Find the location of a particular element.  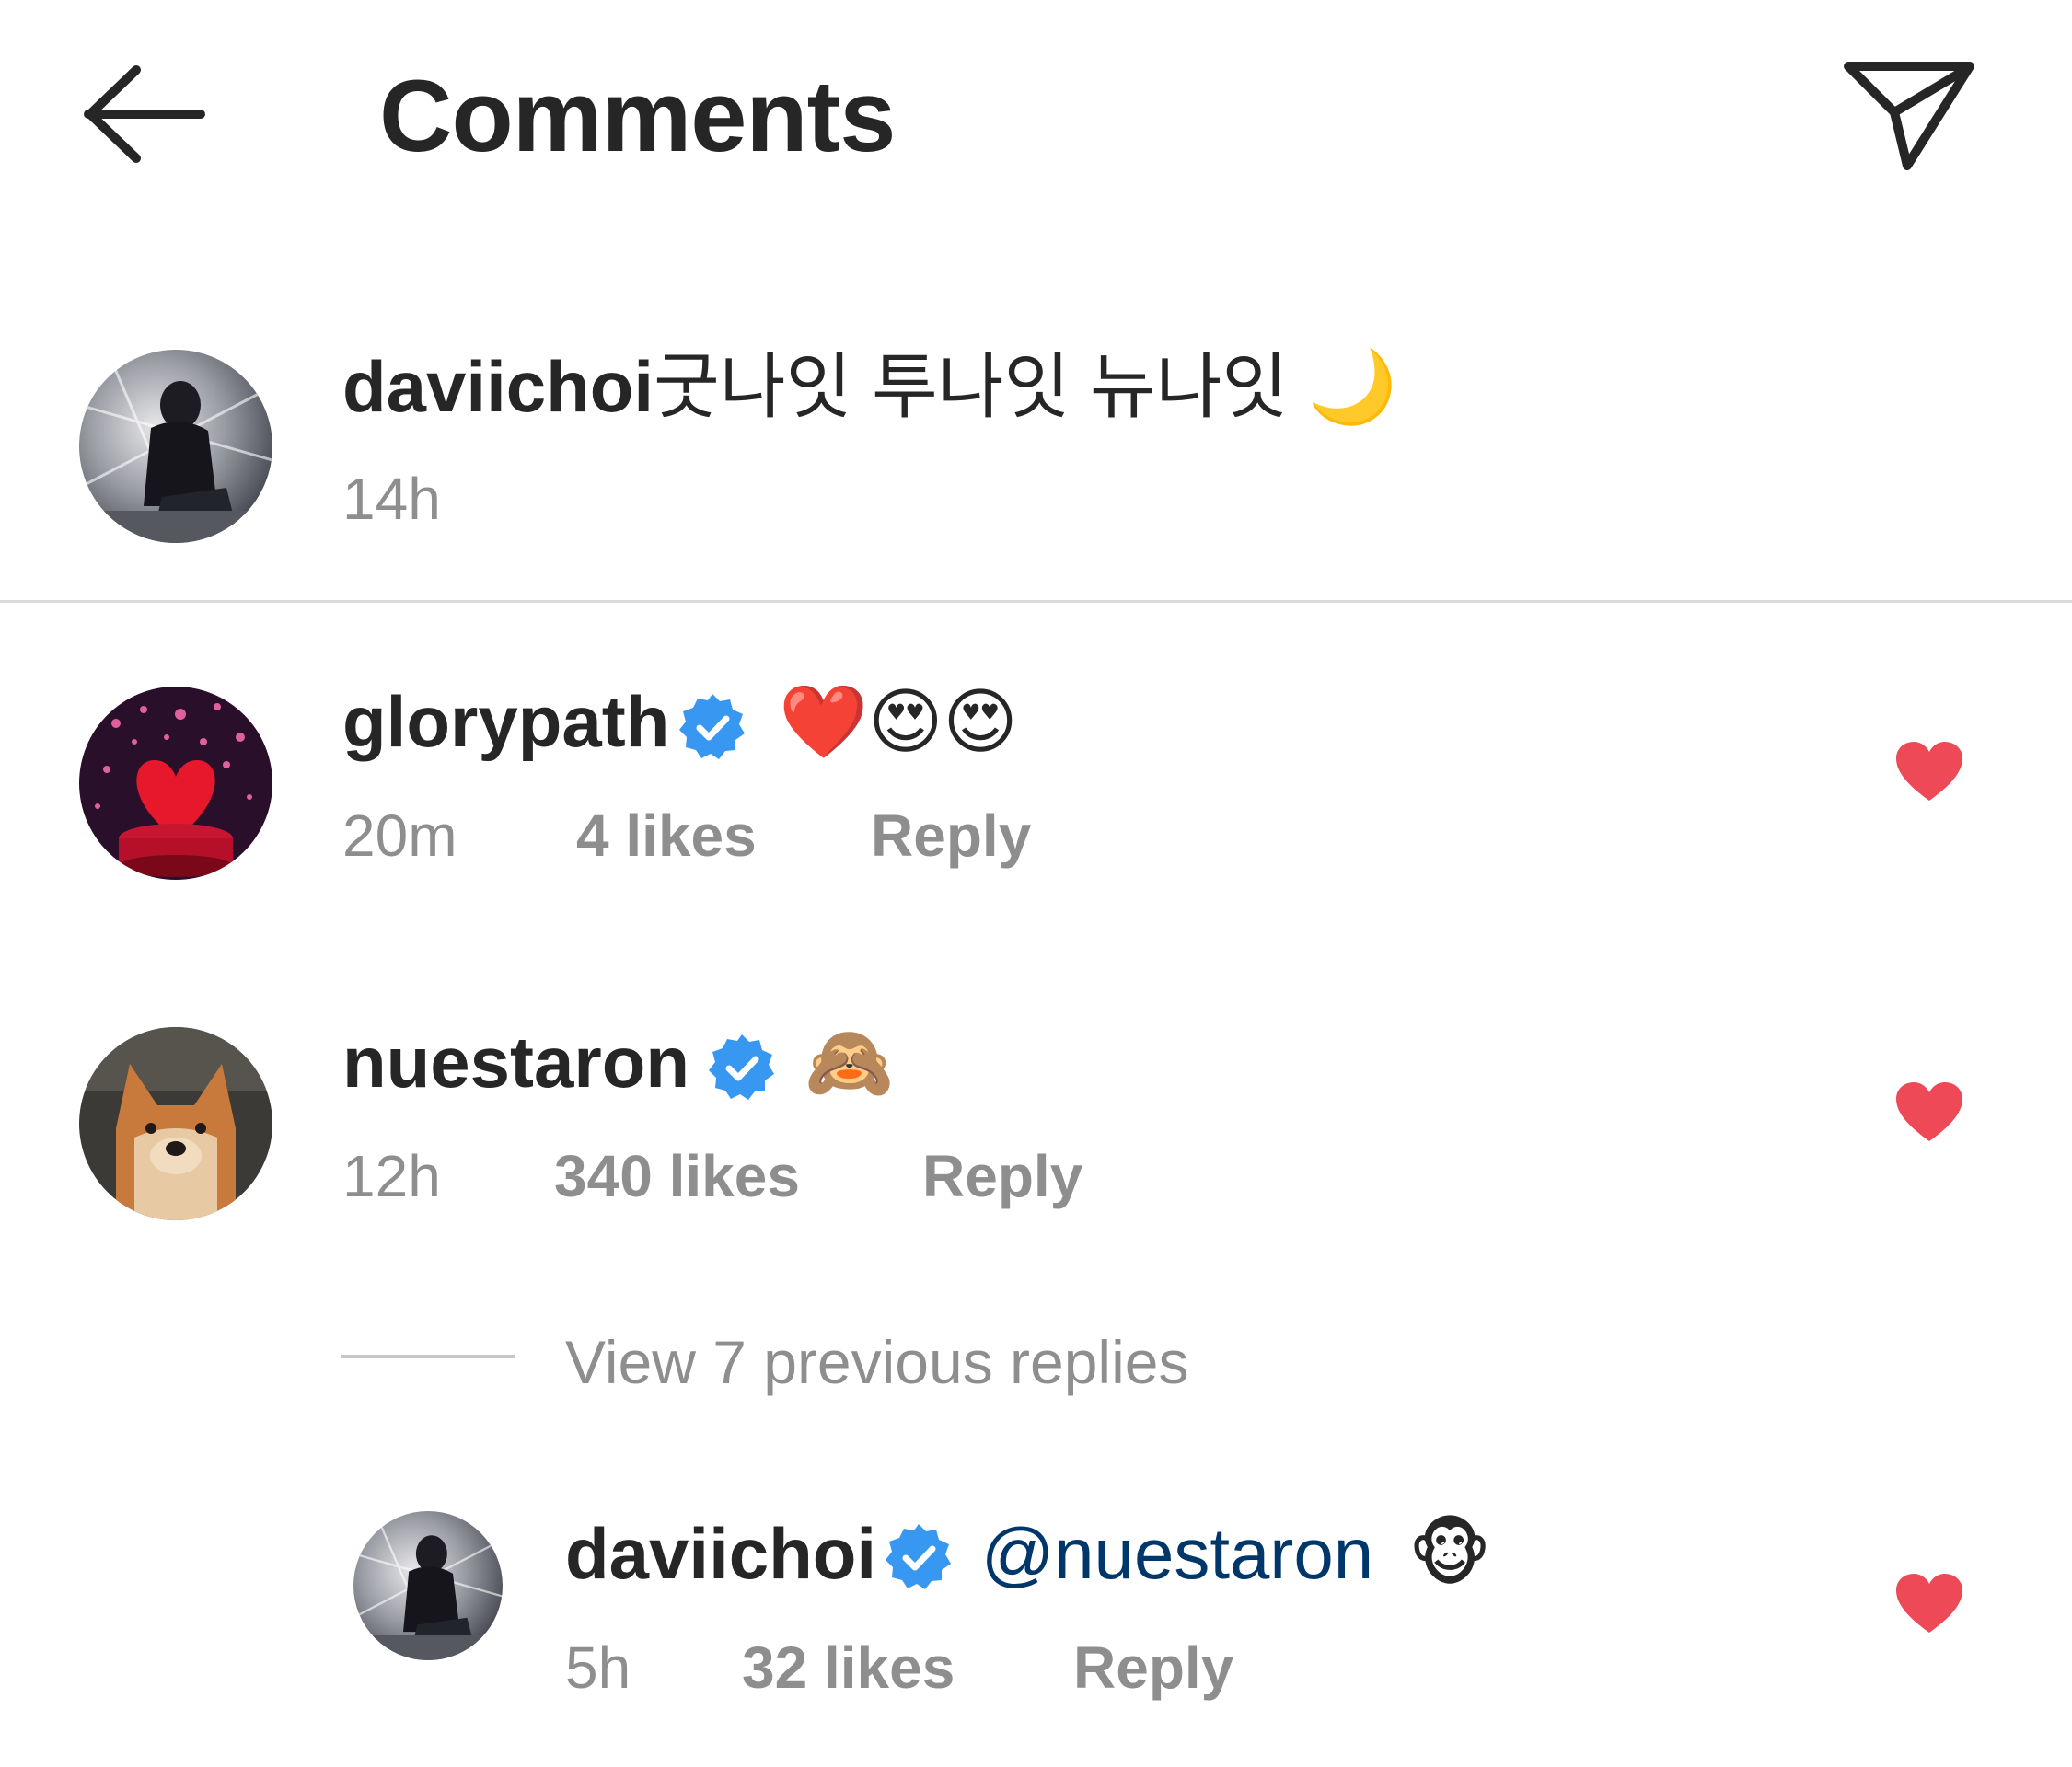

divider is located at coordinates (1036, 601).